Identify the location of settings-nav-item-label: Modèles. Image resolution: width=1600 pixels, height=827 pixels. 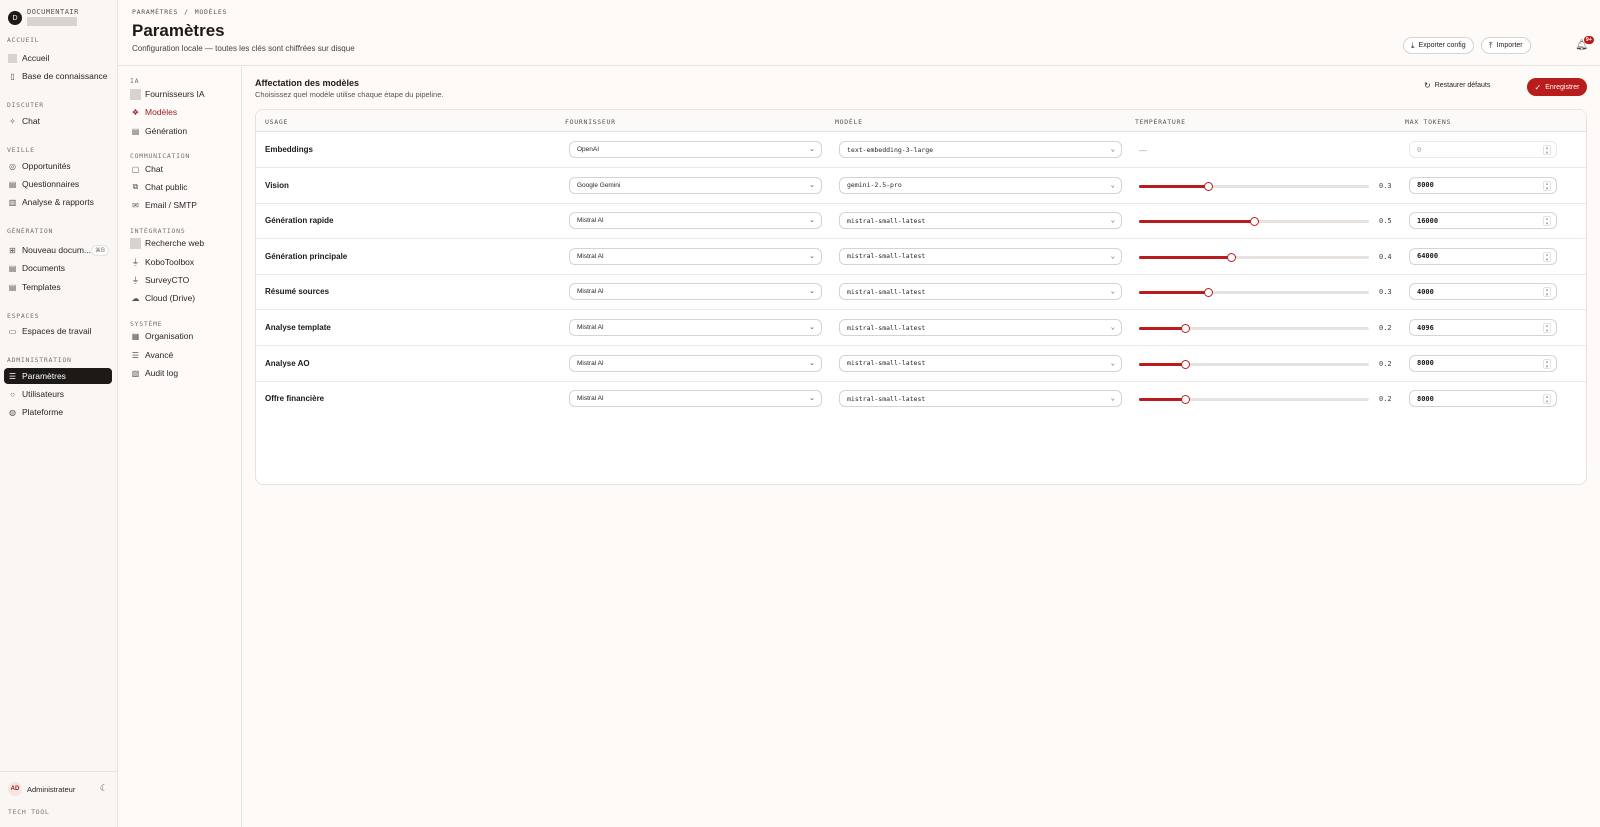
(161, 112).